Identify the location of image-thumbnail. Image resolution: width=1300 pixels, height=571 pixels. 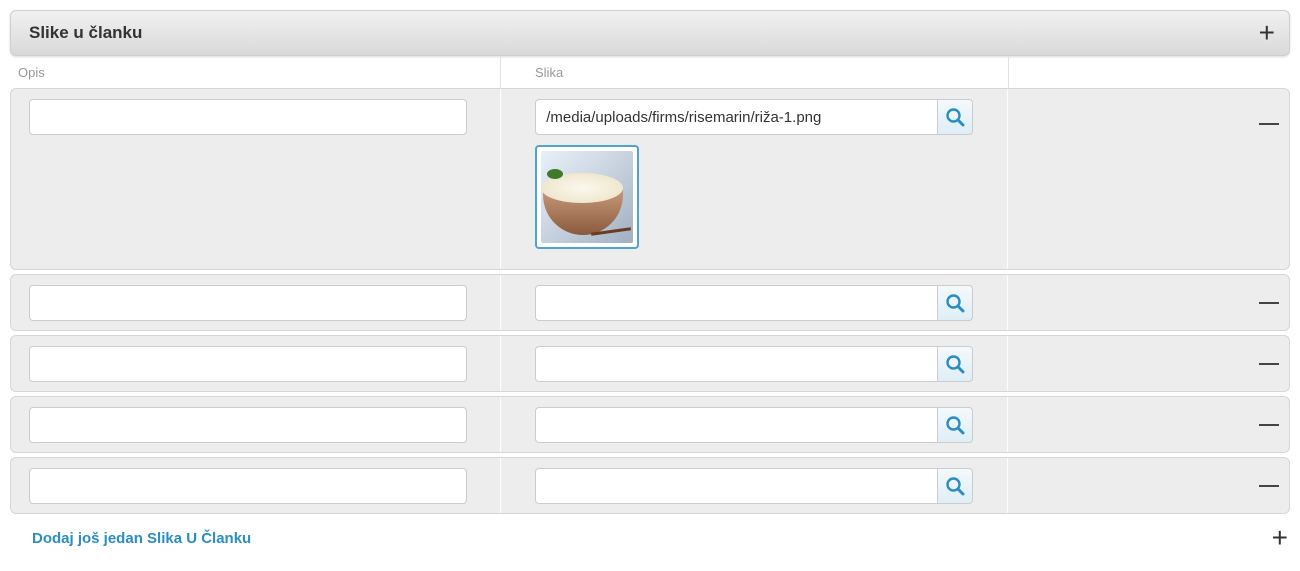
(587, 197).